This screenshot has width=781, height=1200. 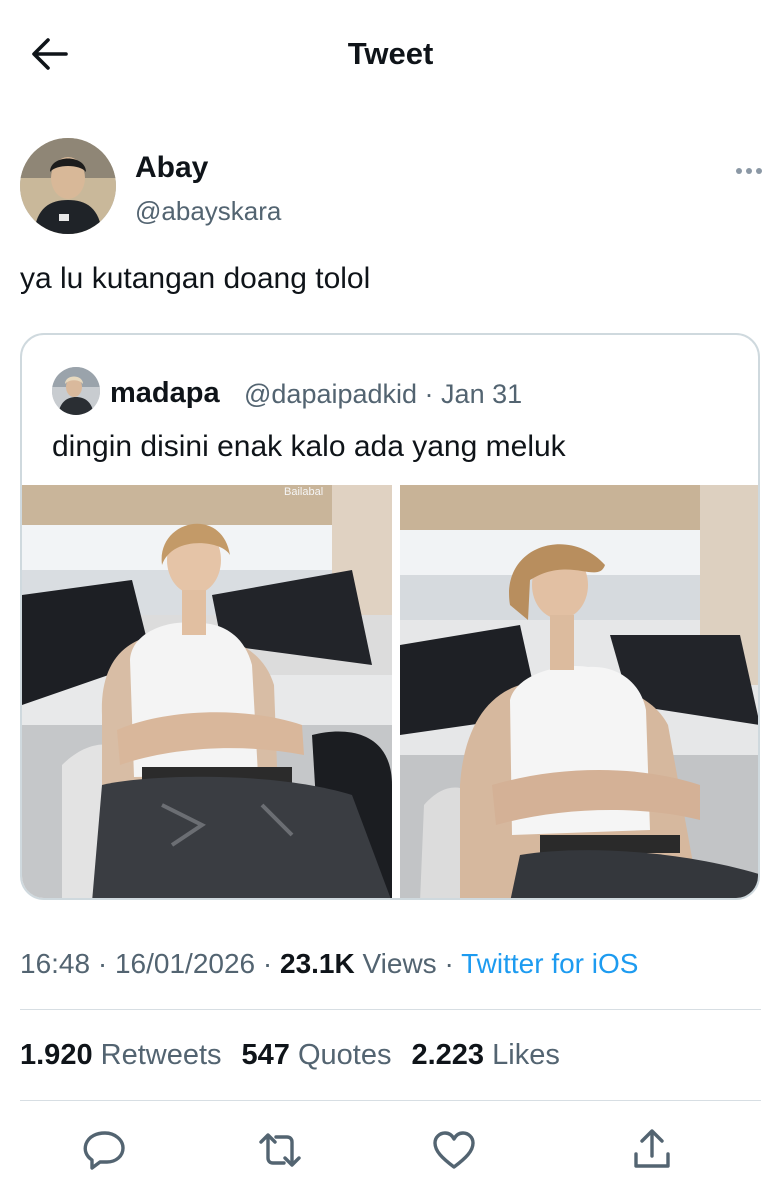 I want to click on quoted-author-name: madapa, so click(x=165, y=393).